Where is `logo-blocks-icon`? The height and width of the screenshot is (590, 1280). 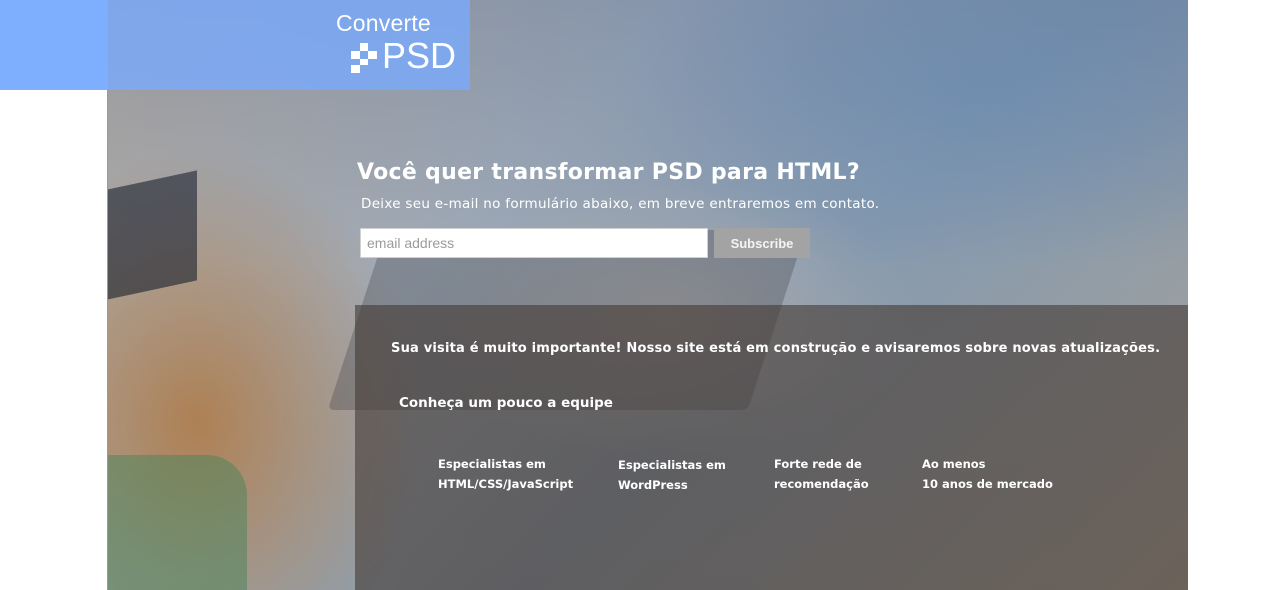 logo-blocks-icon is located at coordinates (364, 58).